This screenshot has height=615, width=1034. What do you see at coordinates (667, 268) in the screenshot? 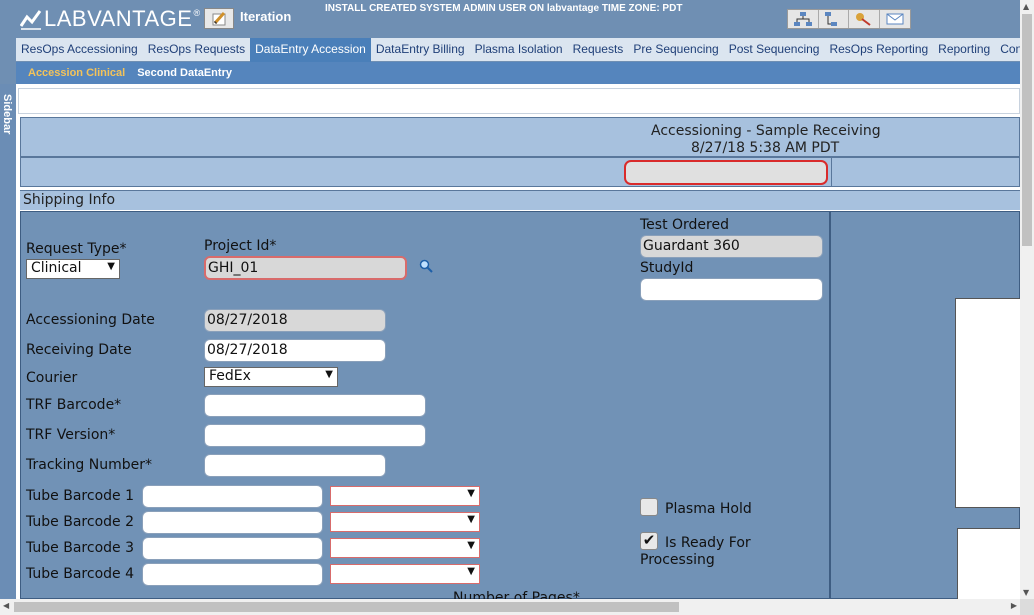
I see `study-id-label: StudyId` at bounding box center [667, 268].